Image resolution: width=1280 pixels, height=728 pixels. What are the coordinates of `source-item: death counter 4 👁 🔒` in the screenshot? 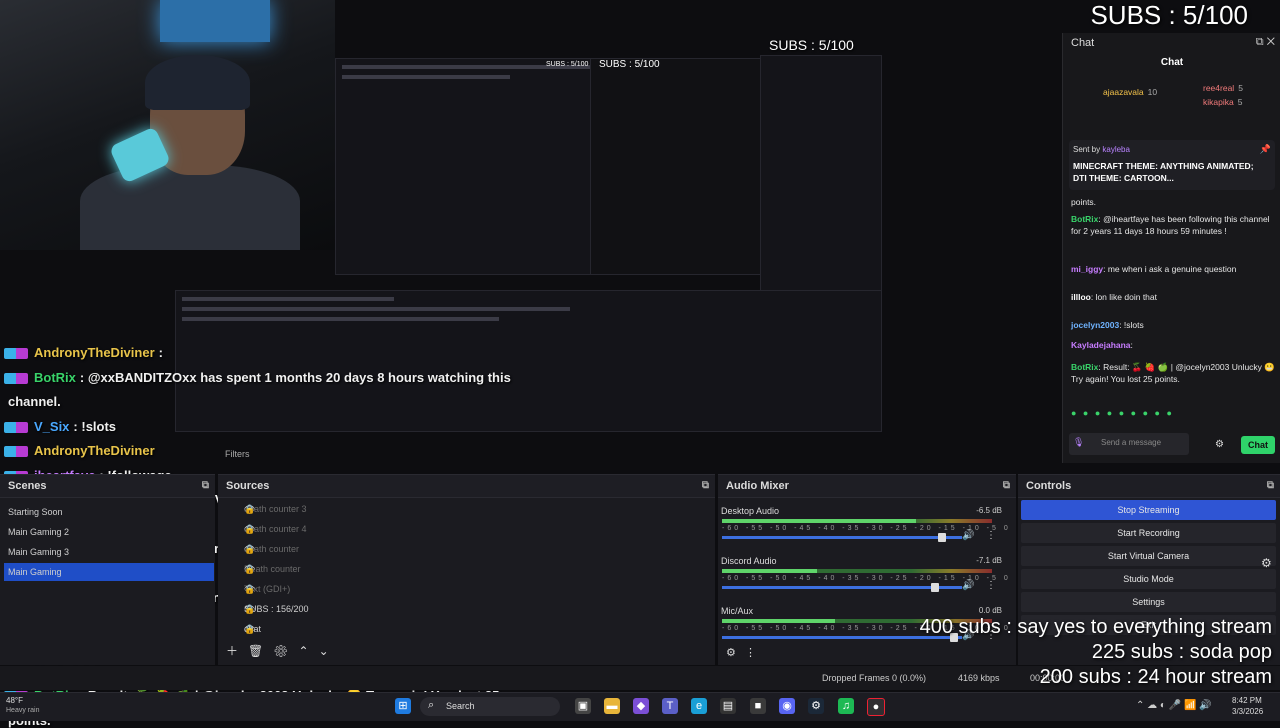 It's located at (466, 530).